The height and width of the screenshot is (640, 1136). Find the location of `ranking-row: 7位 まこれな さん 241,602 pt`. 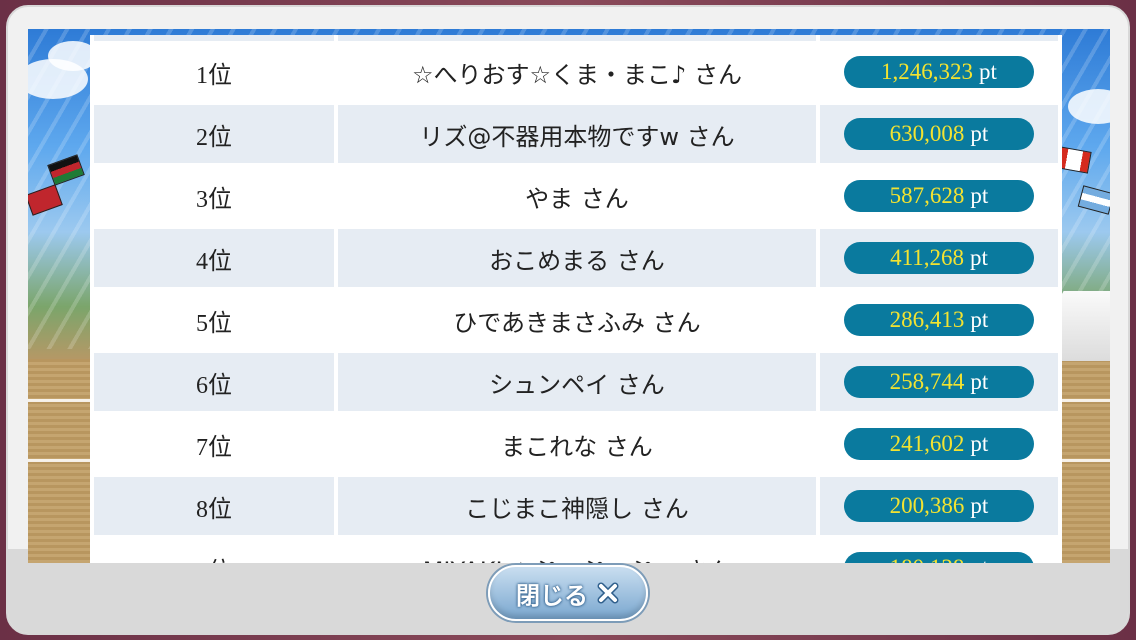

ranking-row: 7位 まこれな さん 241,602 pt is located at coordinates (576, 444).